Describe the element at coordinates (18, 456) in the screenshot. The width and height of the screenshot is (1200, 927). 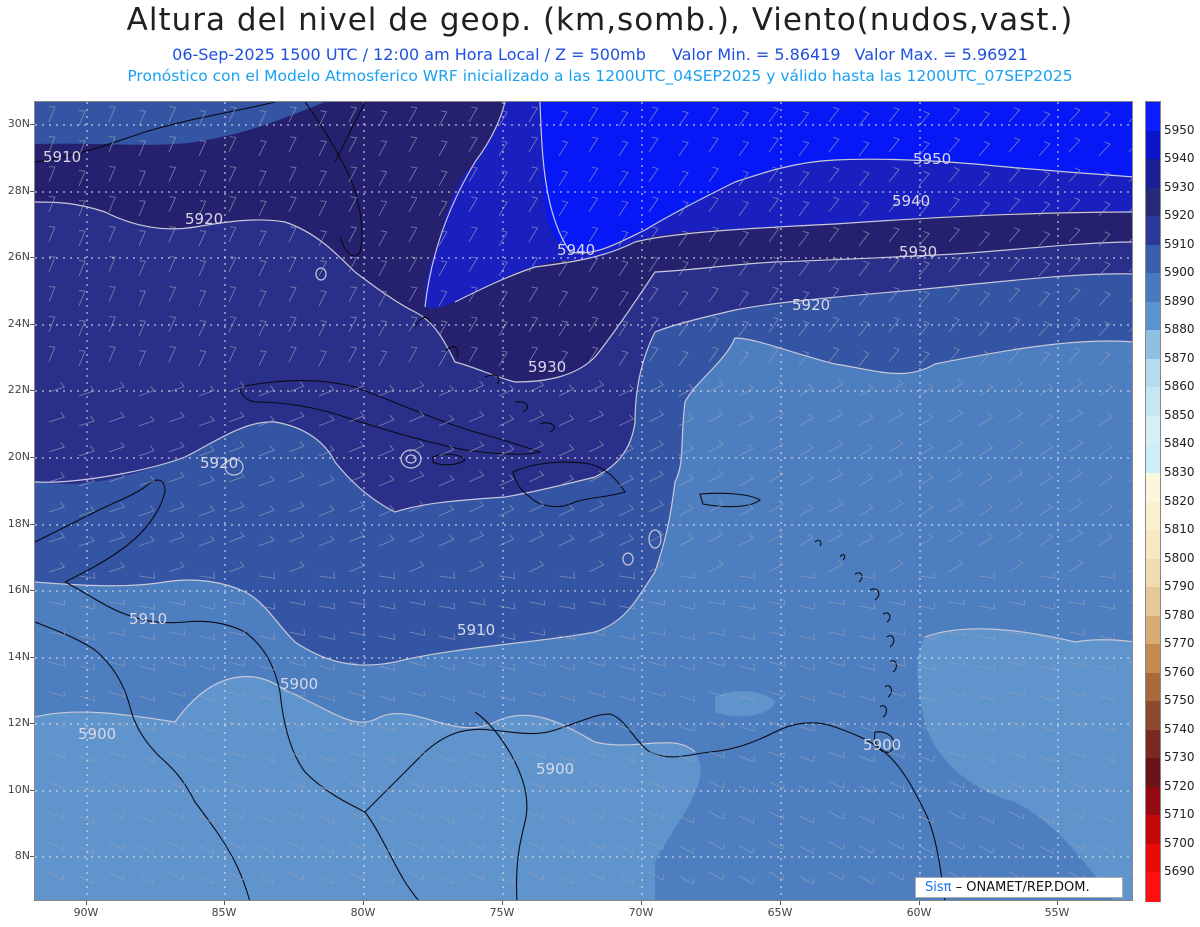
I see `lat-label: 20N` at that location.